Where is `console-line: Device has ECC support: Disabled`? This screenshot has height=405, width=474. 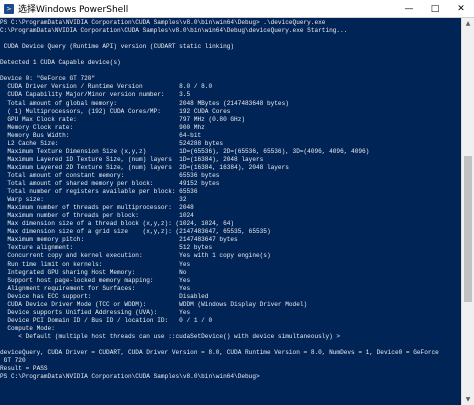
console-line: Device has ECC support: Disabled is located at coordinates (104, 296).